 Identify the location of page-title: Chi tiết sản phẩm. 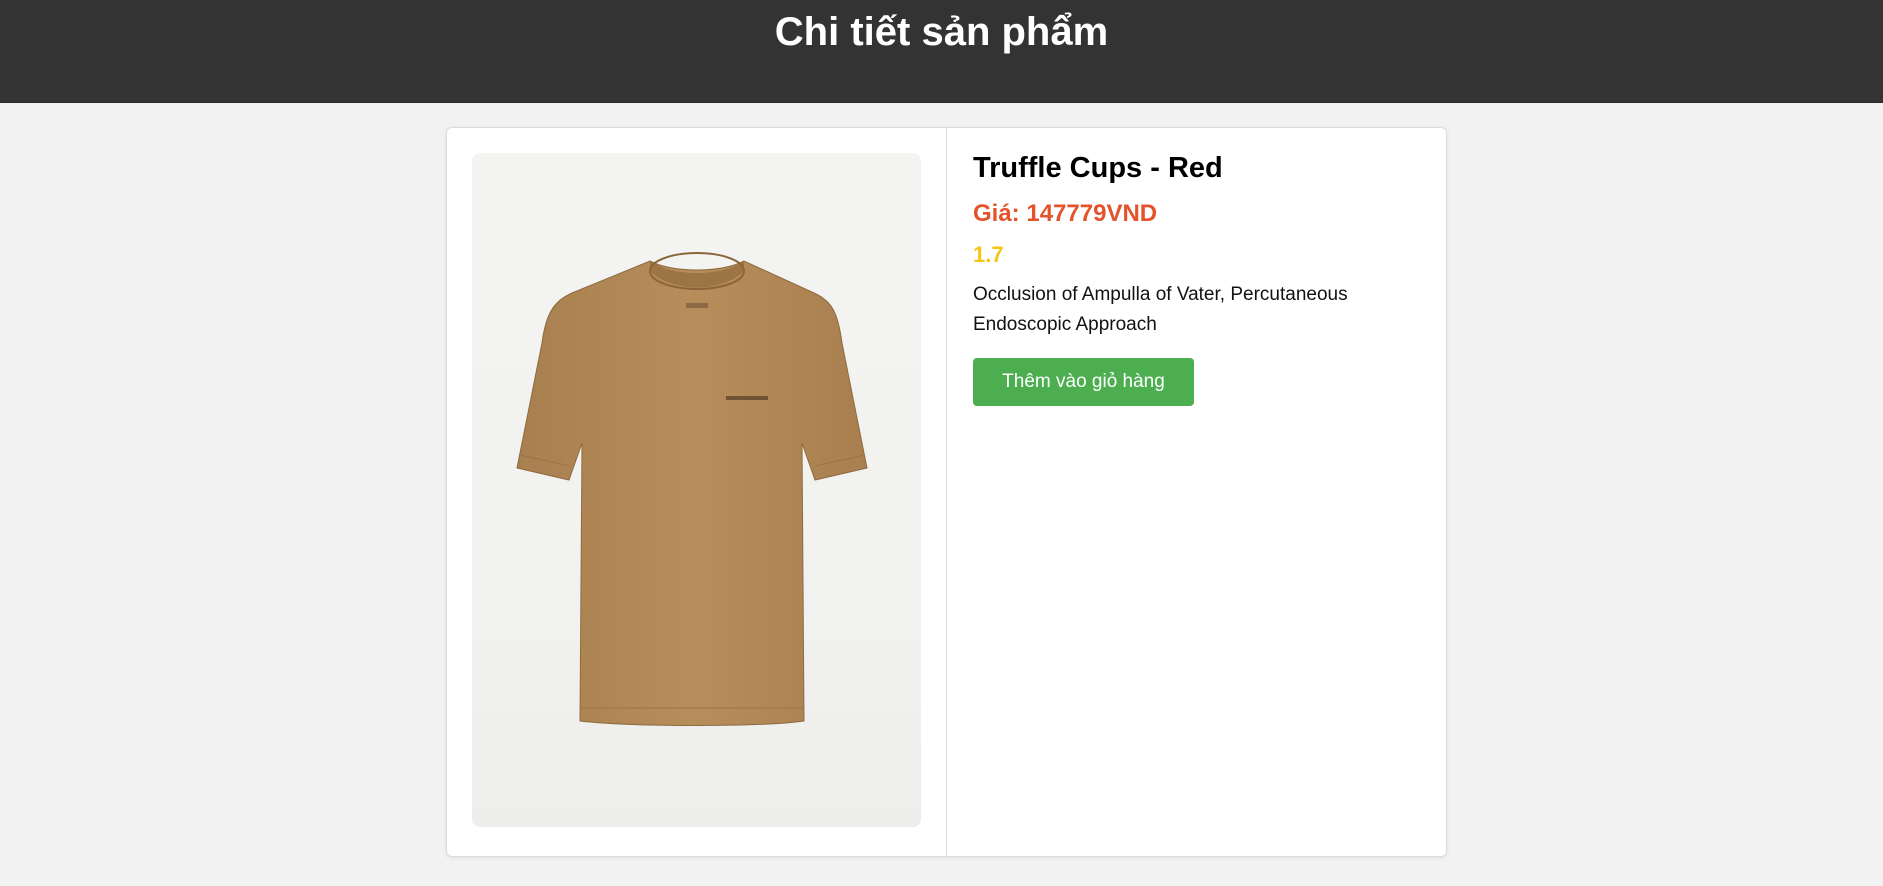
(941, 32).